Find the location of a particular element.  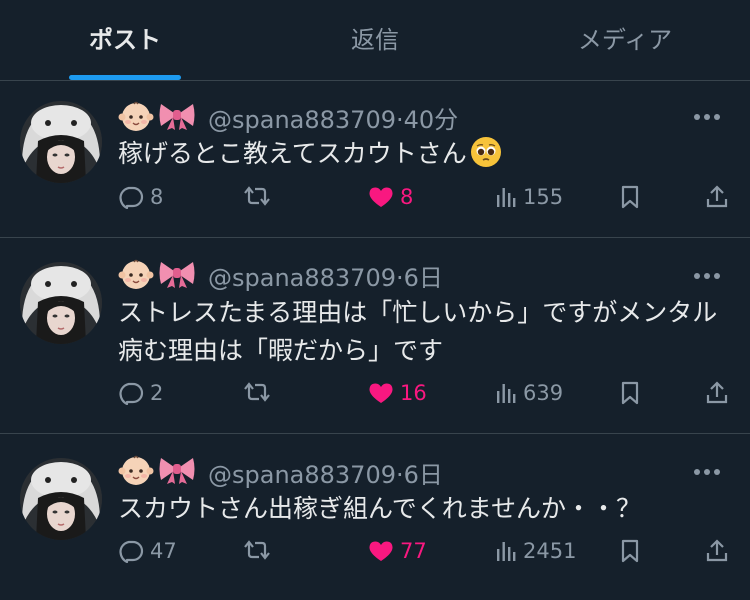

reply-button: 2 is located at coordinates (140, 393).